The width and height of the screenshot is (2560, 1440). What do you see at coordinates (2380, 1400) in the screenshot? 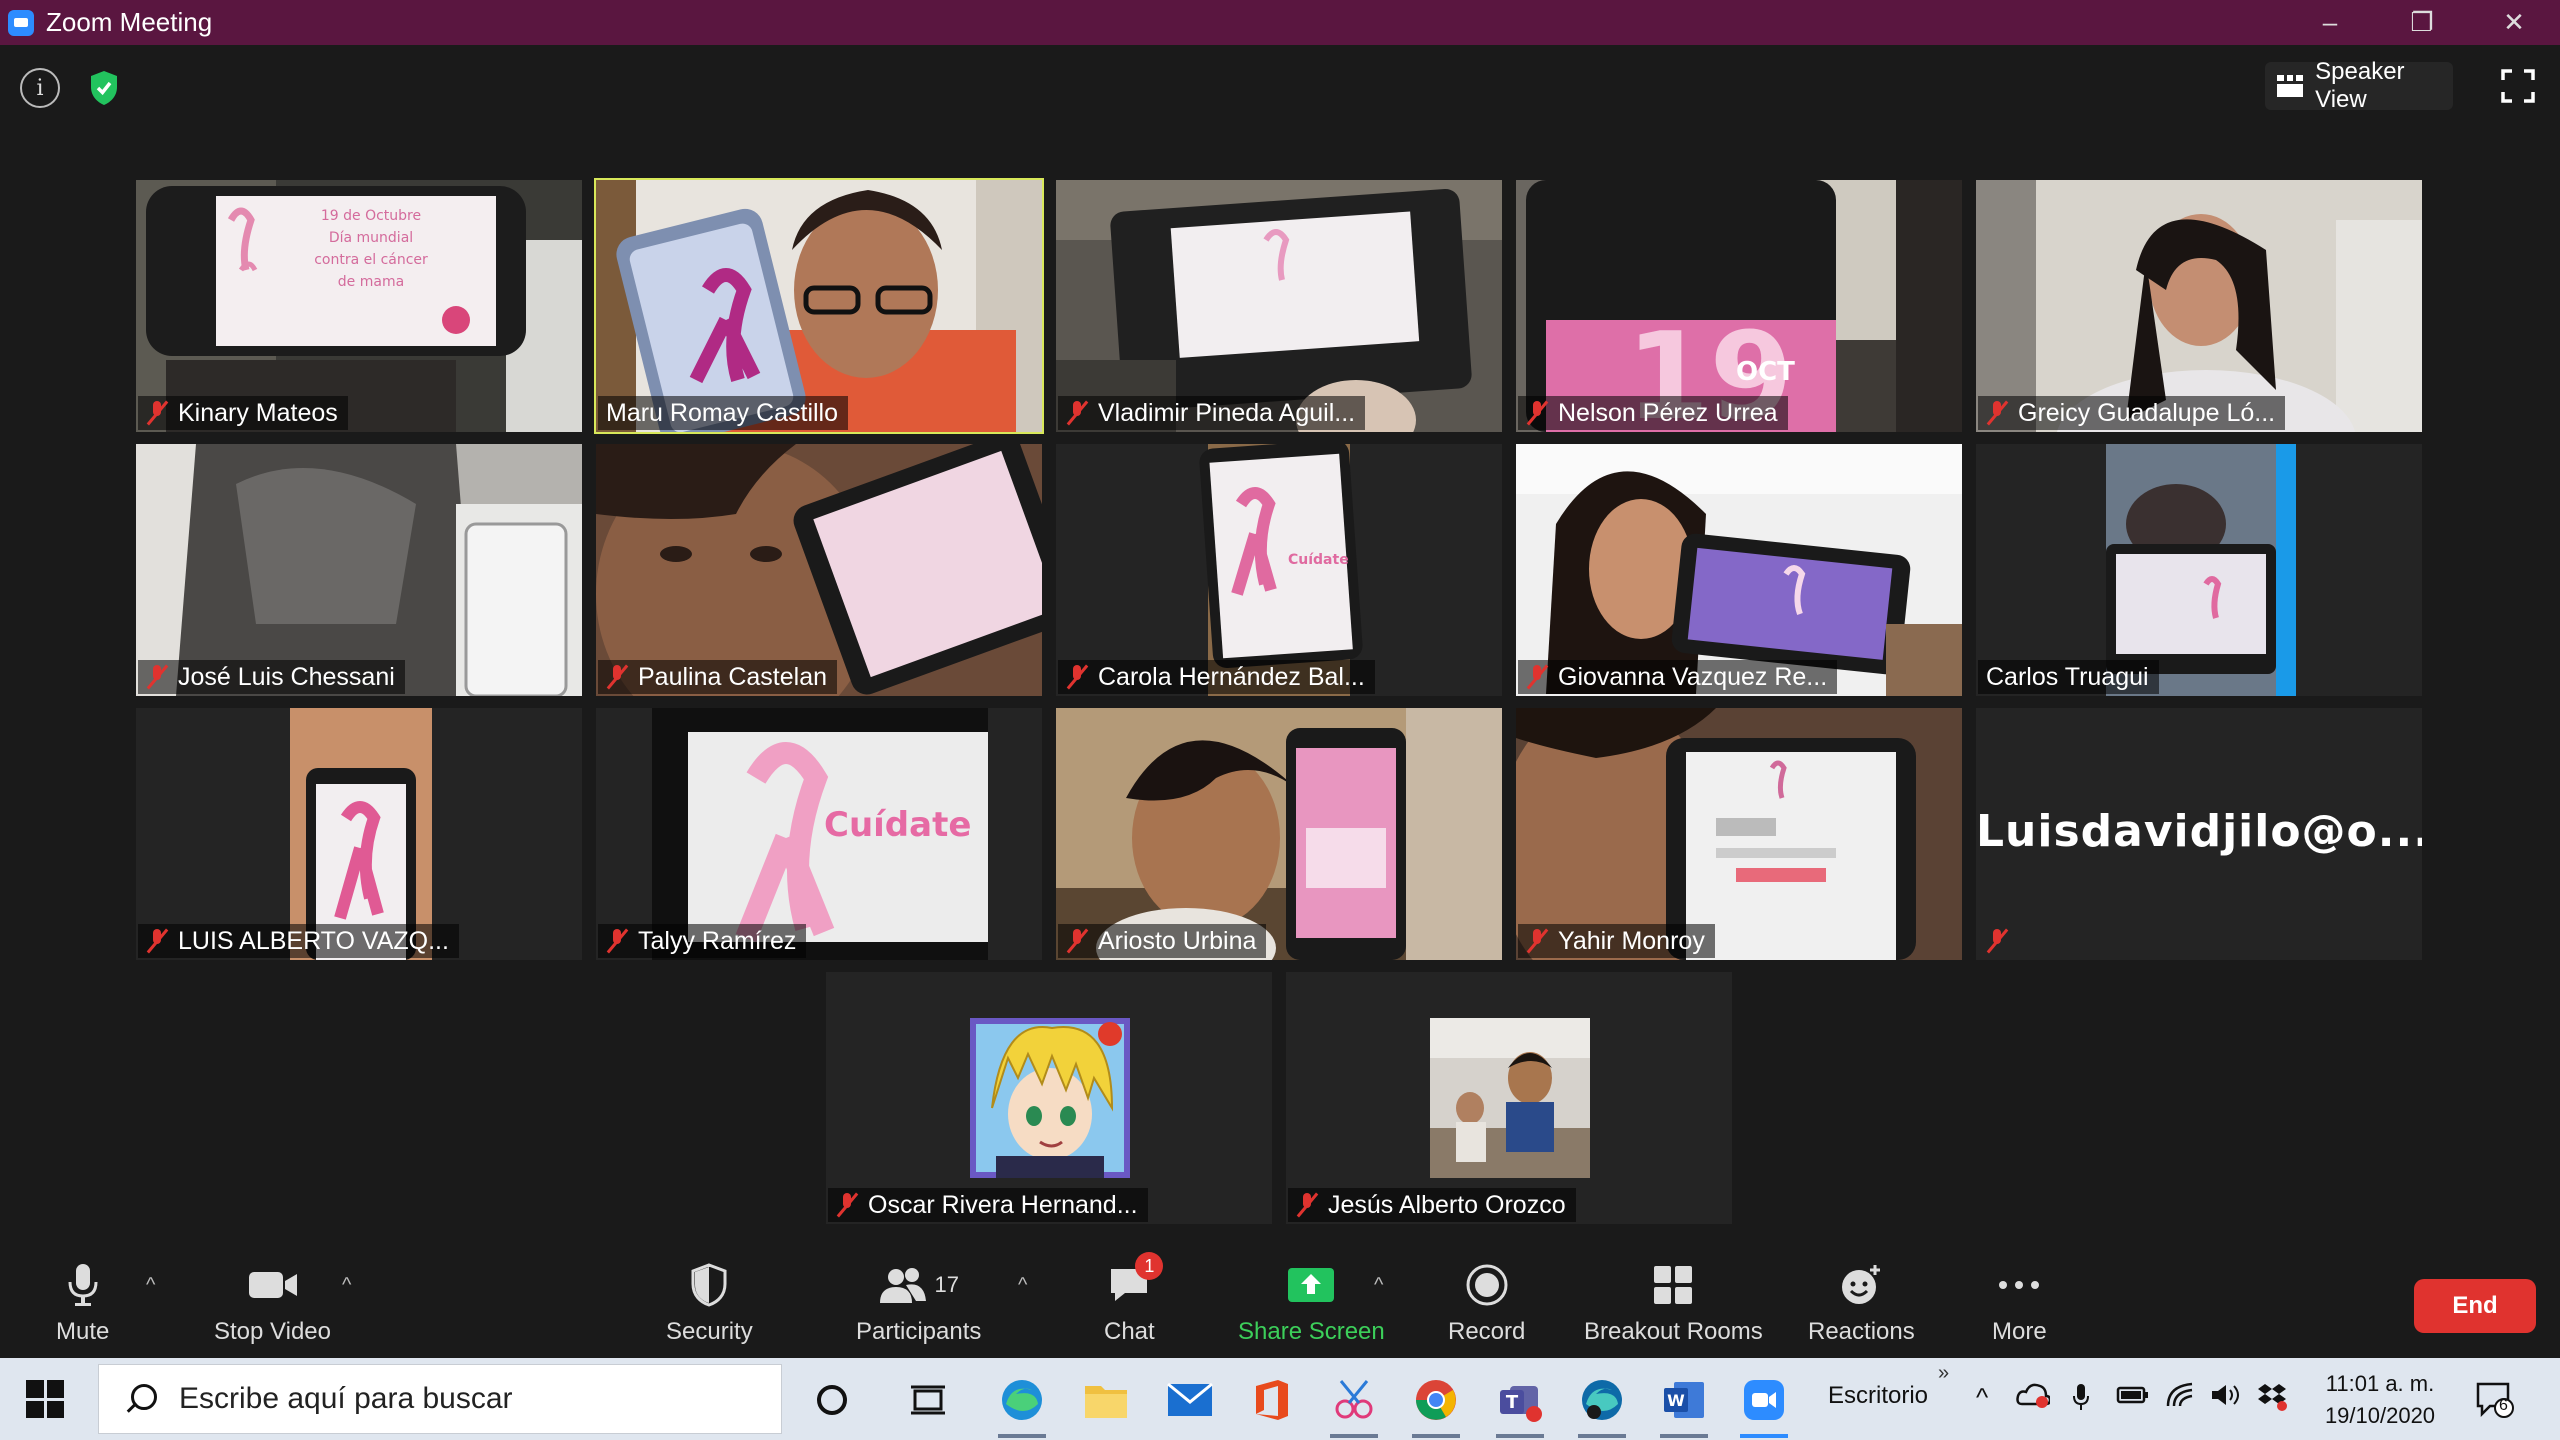
I see `system-clock: 11:01 a. m. 19/10/2020` at bounding box center [2380, 1400].